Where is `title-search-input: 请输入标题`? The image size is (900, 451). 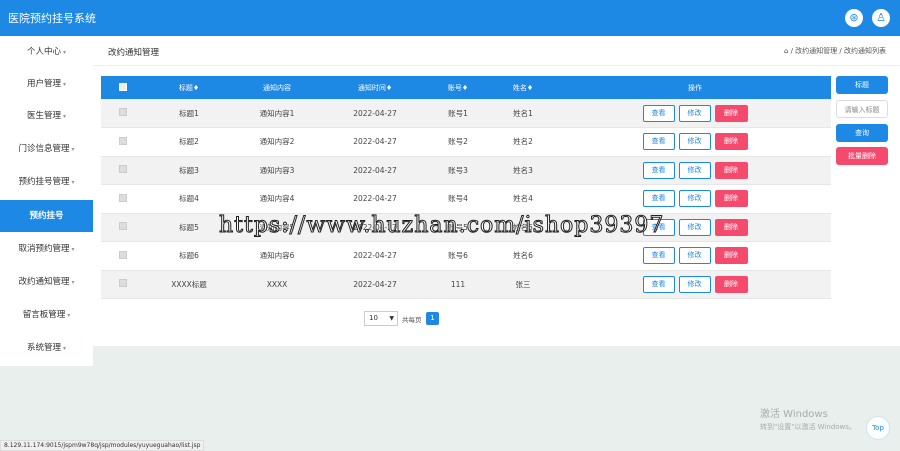
title-search-input: 请输入标题 is located at coordinates (862, 109).